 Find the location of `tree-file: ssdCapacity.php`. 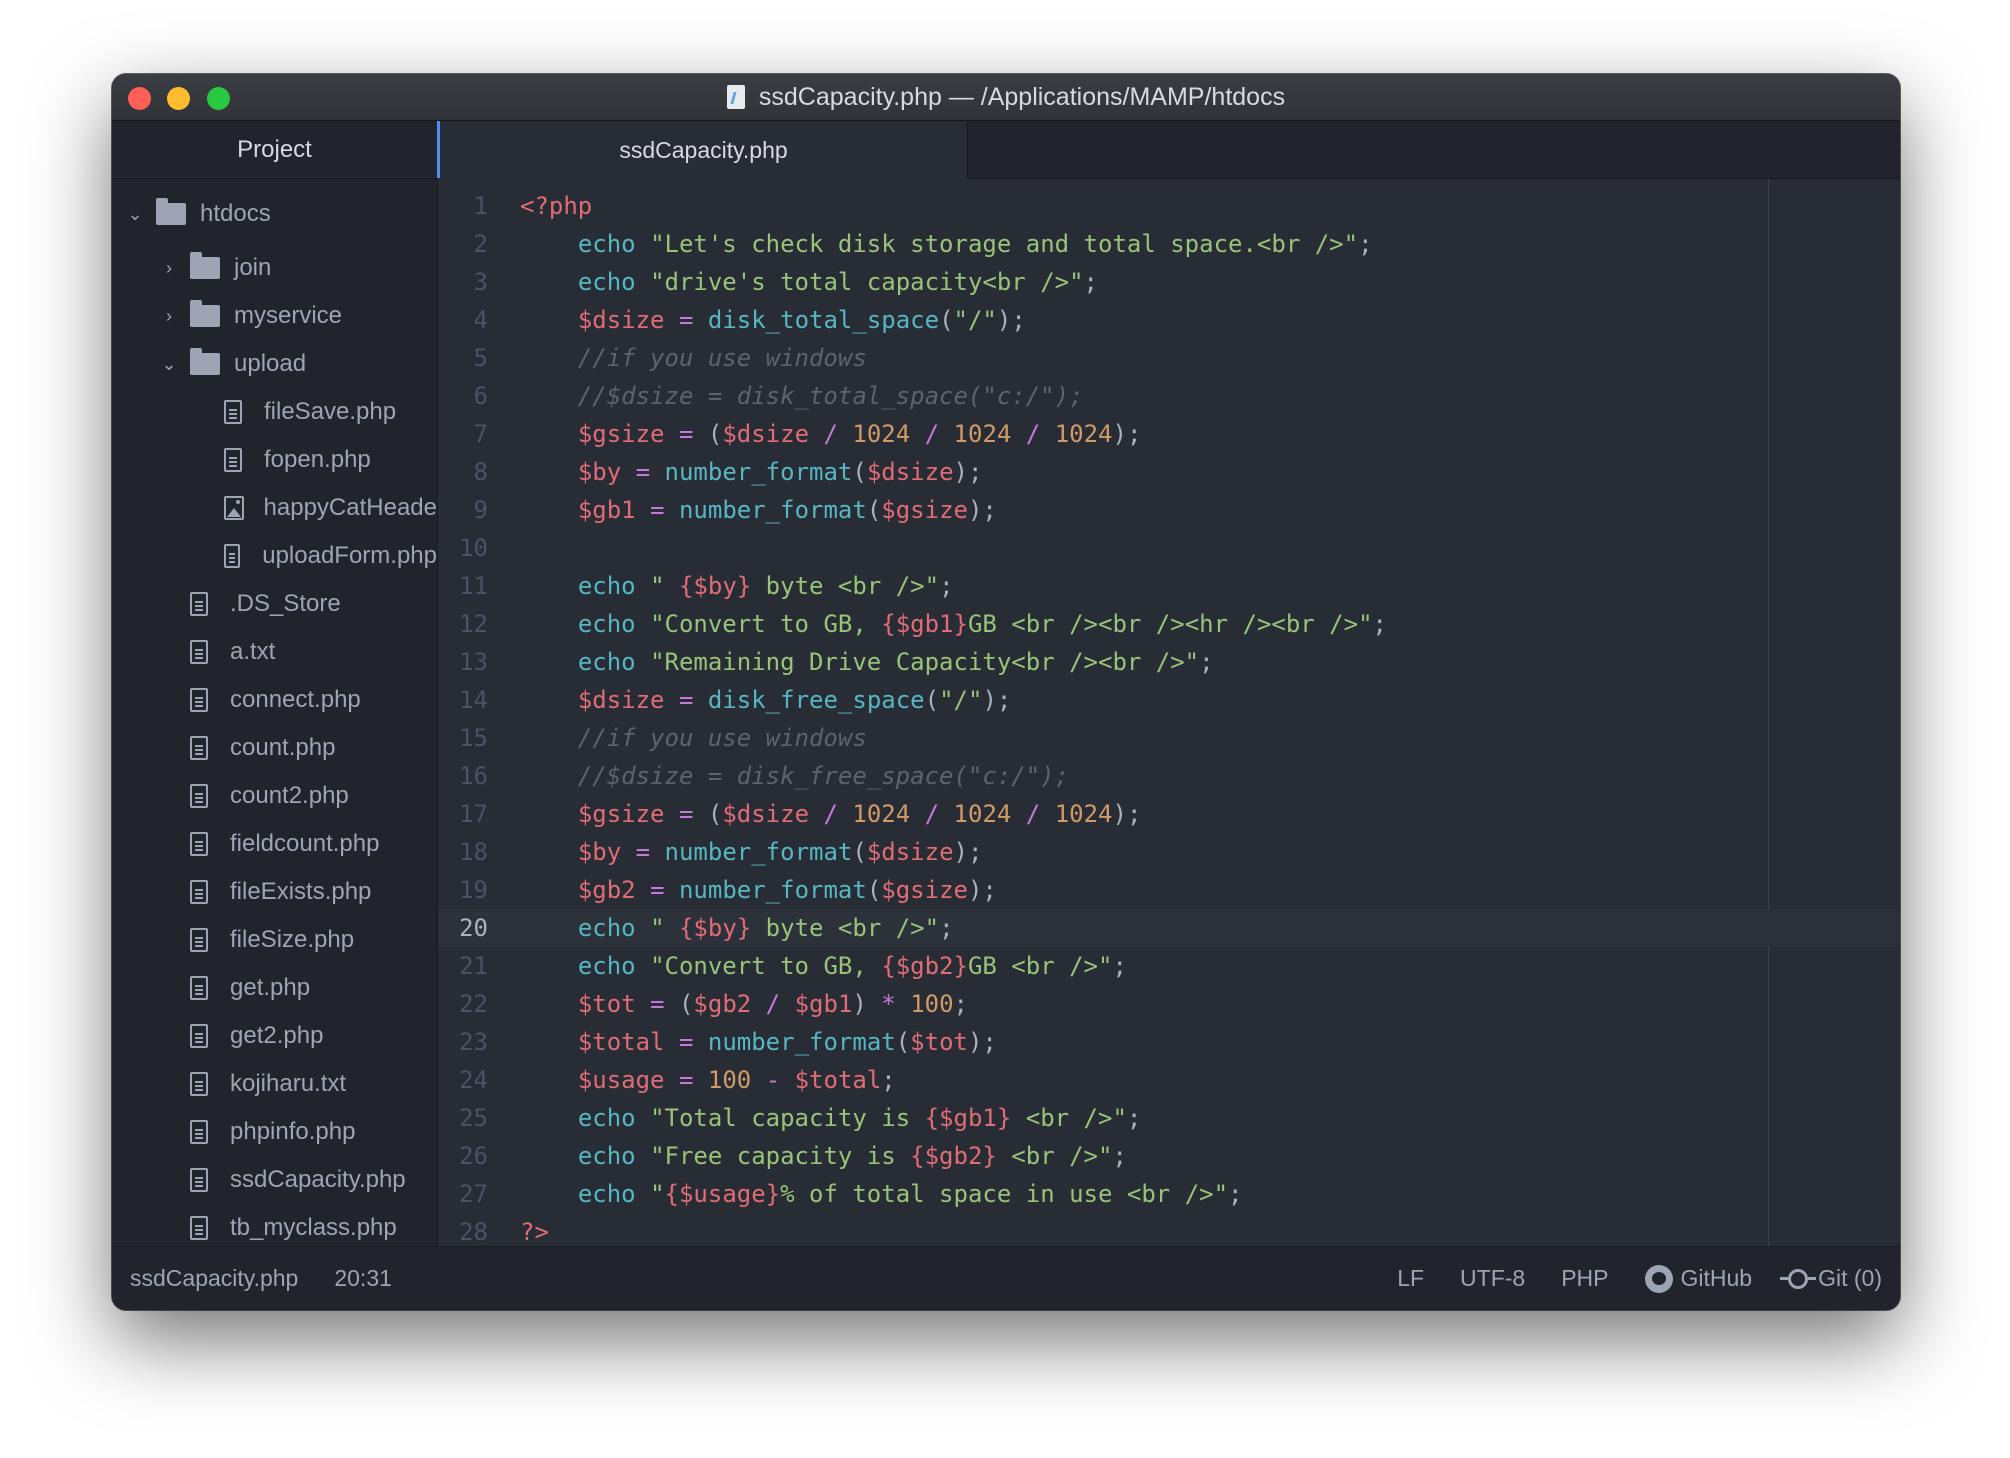

tree-file: ssdCapacity.php is located at coordinates (274, 1180).